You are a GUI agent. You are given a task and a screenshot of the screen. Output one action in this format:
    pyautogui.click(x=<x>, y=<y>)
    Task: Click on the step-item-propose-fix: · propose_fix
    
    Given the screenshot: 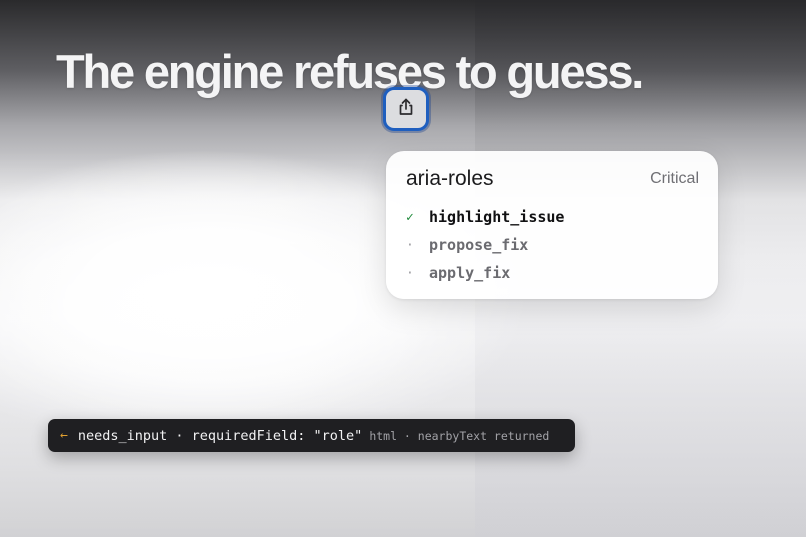 What is the action you would take?
    pyautogui.click(x=485, y=245)
    